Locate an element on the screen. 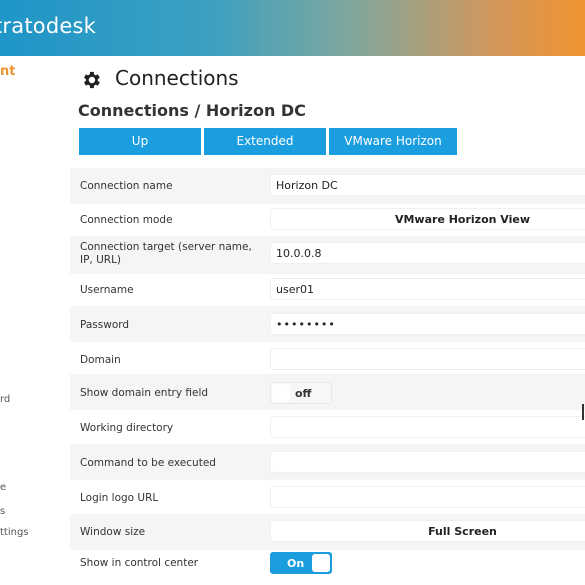 This screenshot has height=585, width=585. toggle-state: off is located at coordinates (303, 393).